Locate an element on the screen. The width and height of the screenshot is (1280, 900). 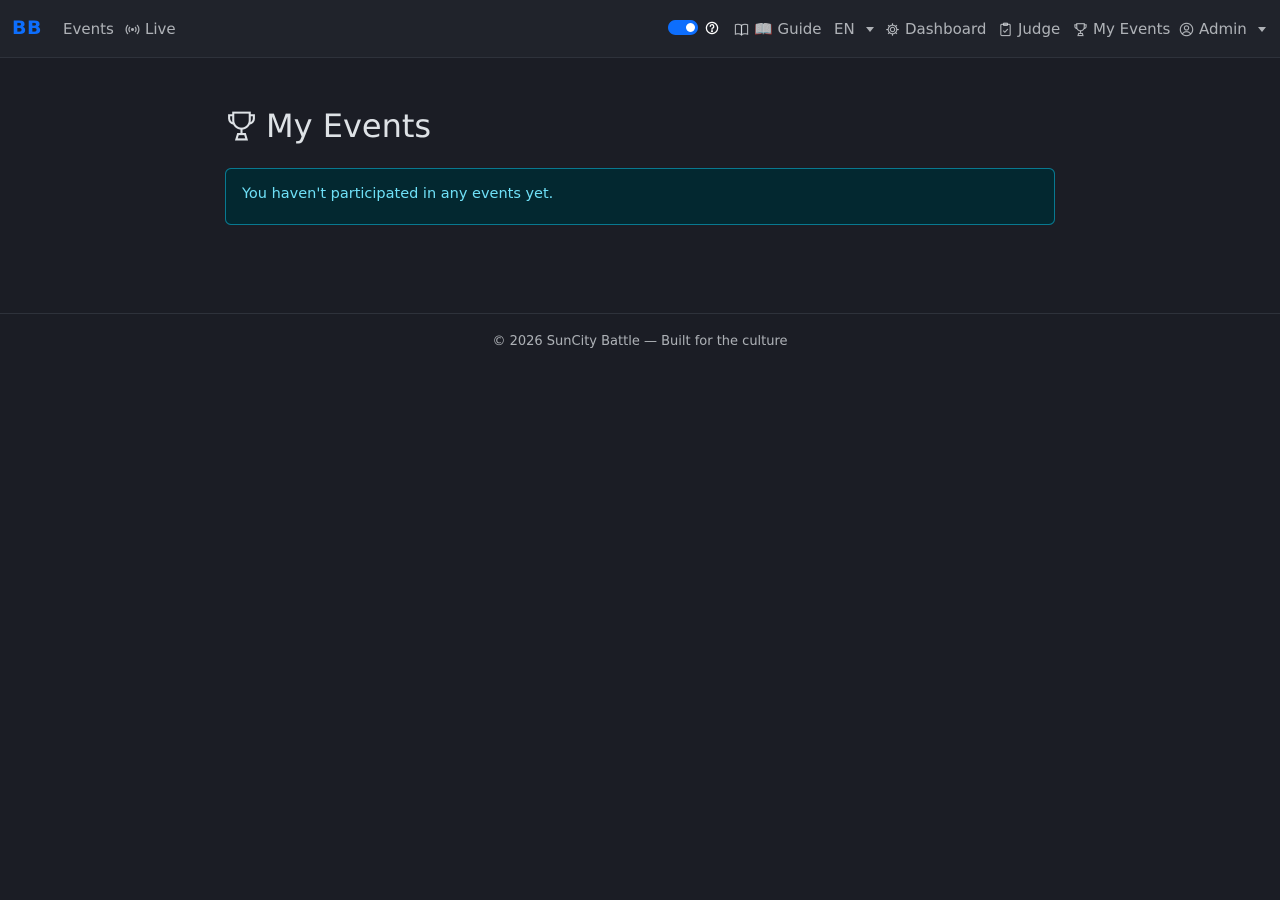
page-title-text: My Events is located at coordinates (349, 126).